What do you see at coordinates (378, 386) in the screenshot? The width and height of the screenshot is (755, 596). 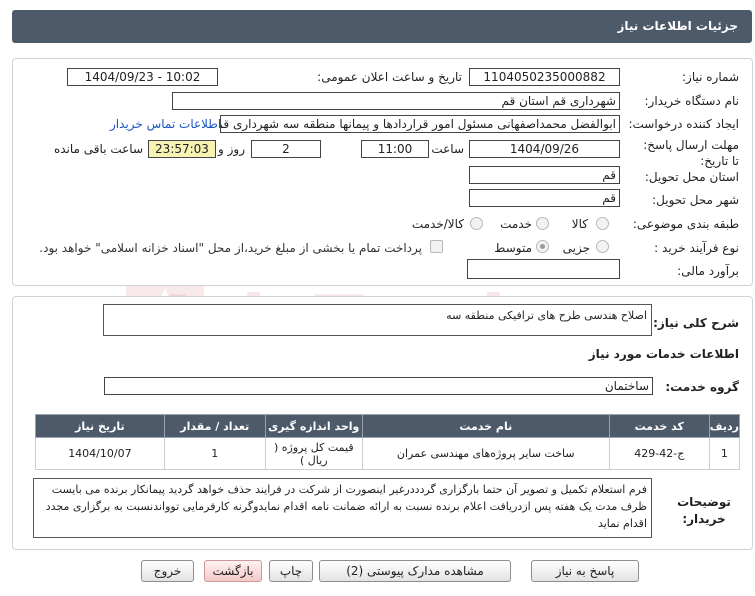 I see `service-group-field: ساختمان` at bounding box center [378, 386].